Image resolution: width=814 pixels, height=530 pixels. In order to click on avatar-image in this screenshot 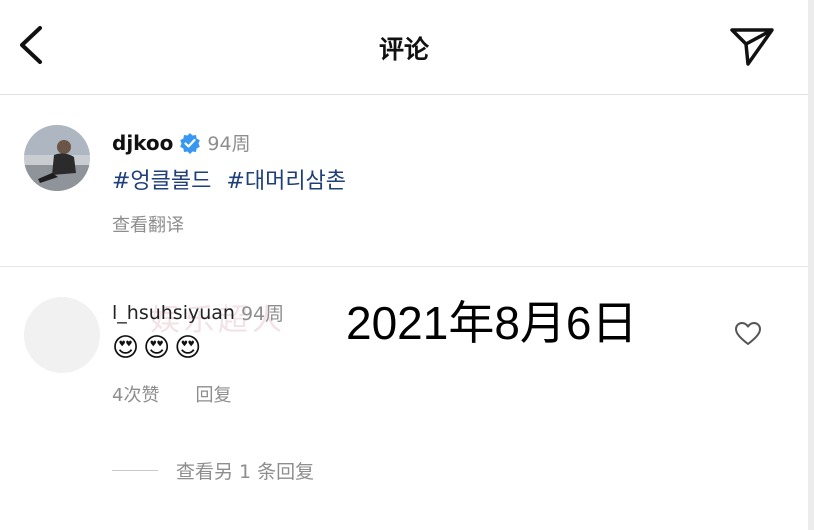, I will do `click(57, 158)`.